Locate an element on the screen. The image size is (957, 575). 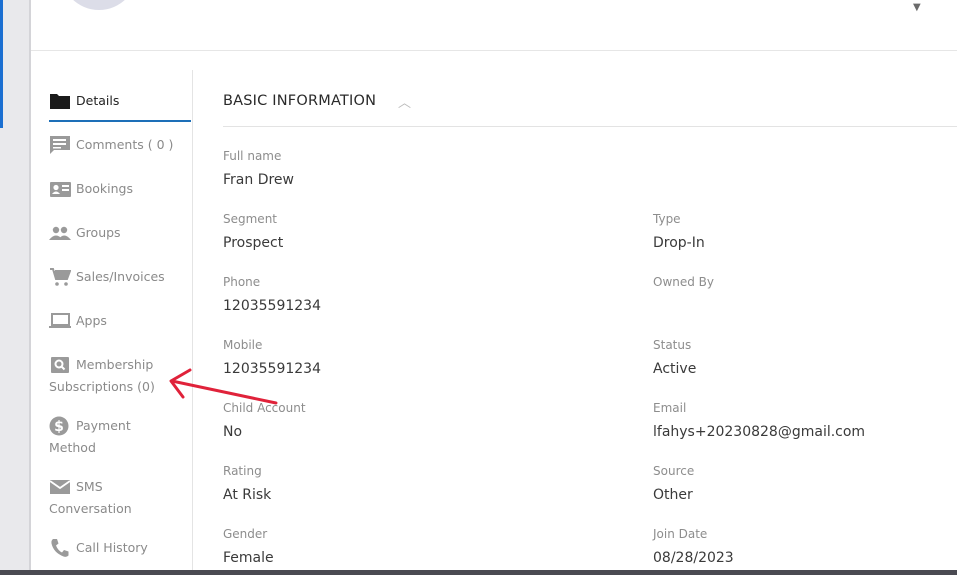
field-rating: Rating At Risk is located at coordinates (247, 484).